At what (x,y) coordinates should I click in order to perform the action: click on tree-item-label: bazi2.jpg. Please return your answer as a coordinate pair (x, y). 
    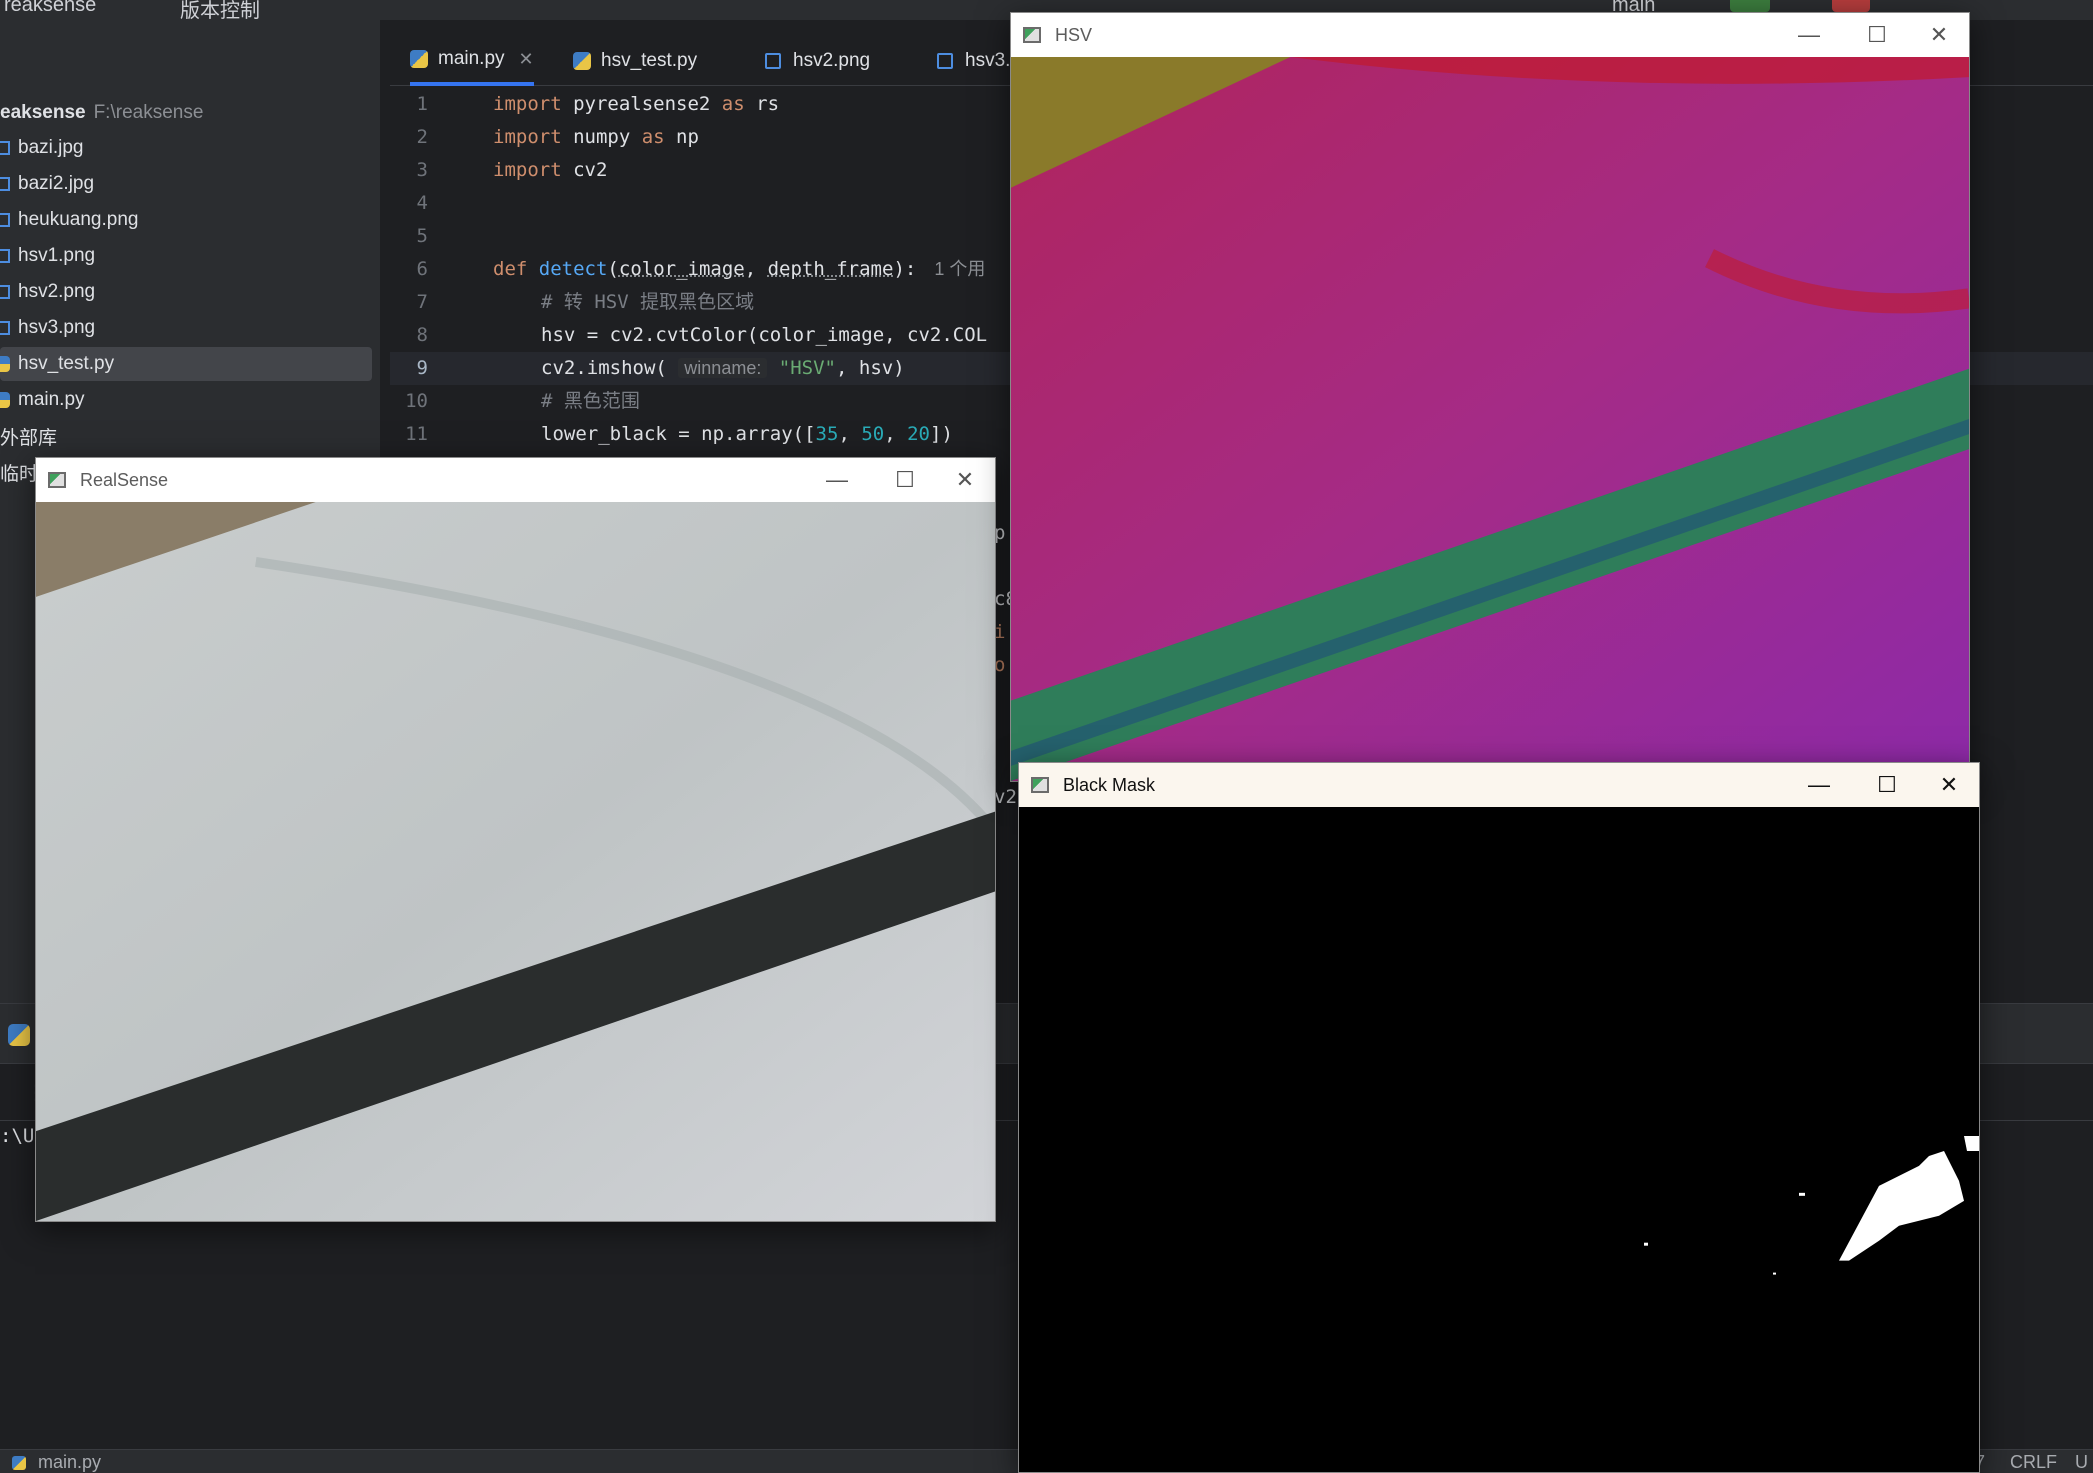
    Looking at the image, I should click on (56, 183).